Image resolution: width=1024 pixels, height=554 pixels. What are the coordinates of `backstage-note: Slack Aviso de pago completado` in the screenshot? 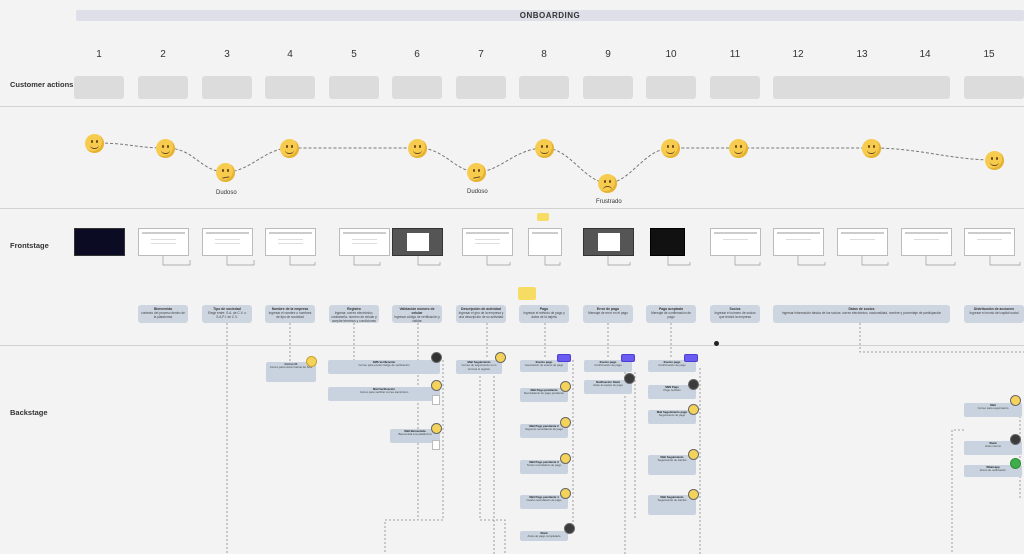 It's located at (544, 536).